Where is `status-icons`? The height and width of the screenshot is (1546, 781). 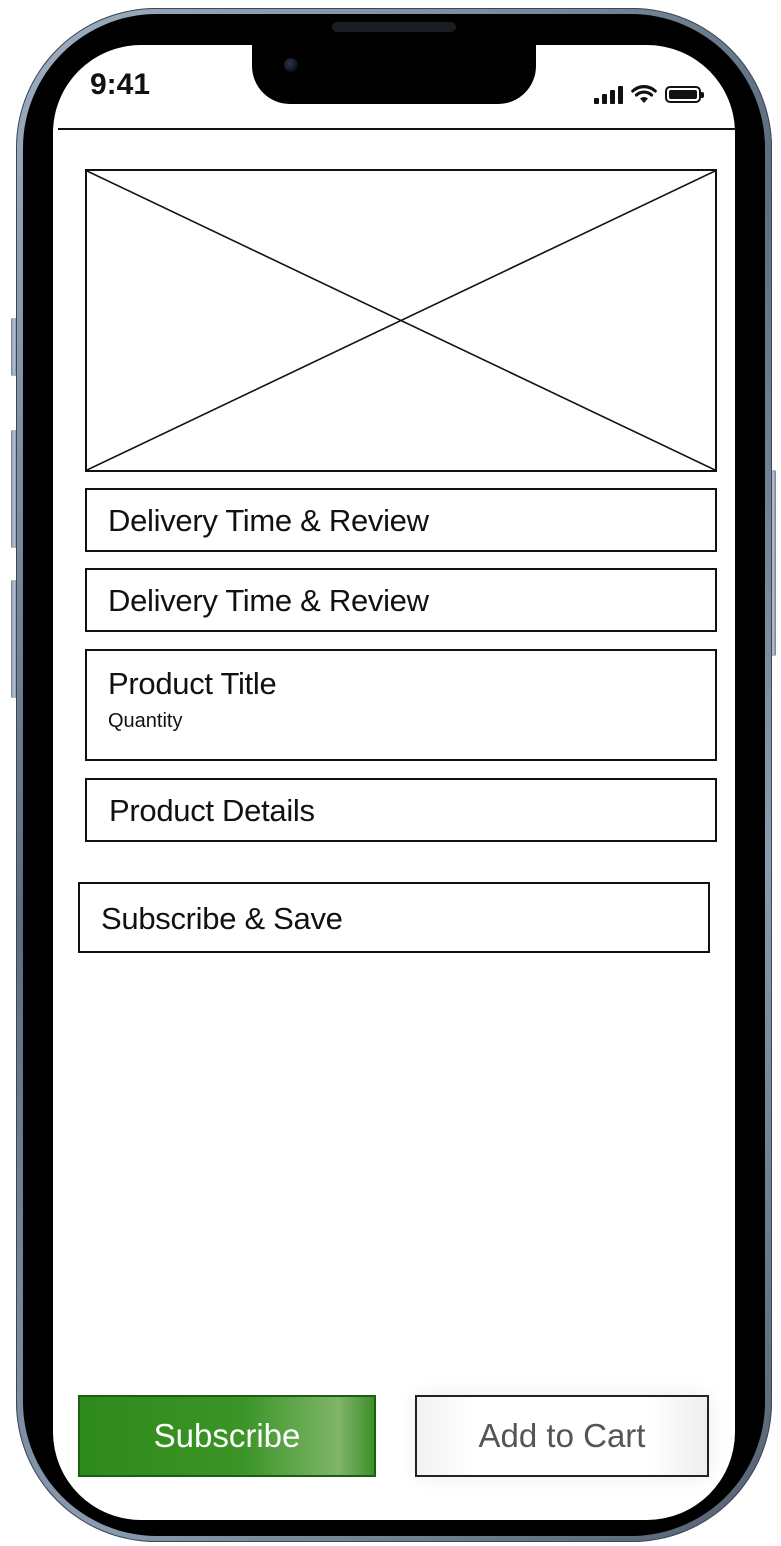 status-icons is located at coordinates (649, 92).